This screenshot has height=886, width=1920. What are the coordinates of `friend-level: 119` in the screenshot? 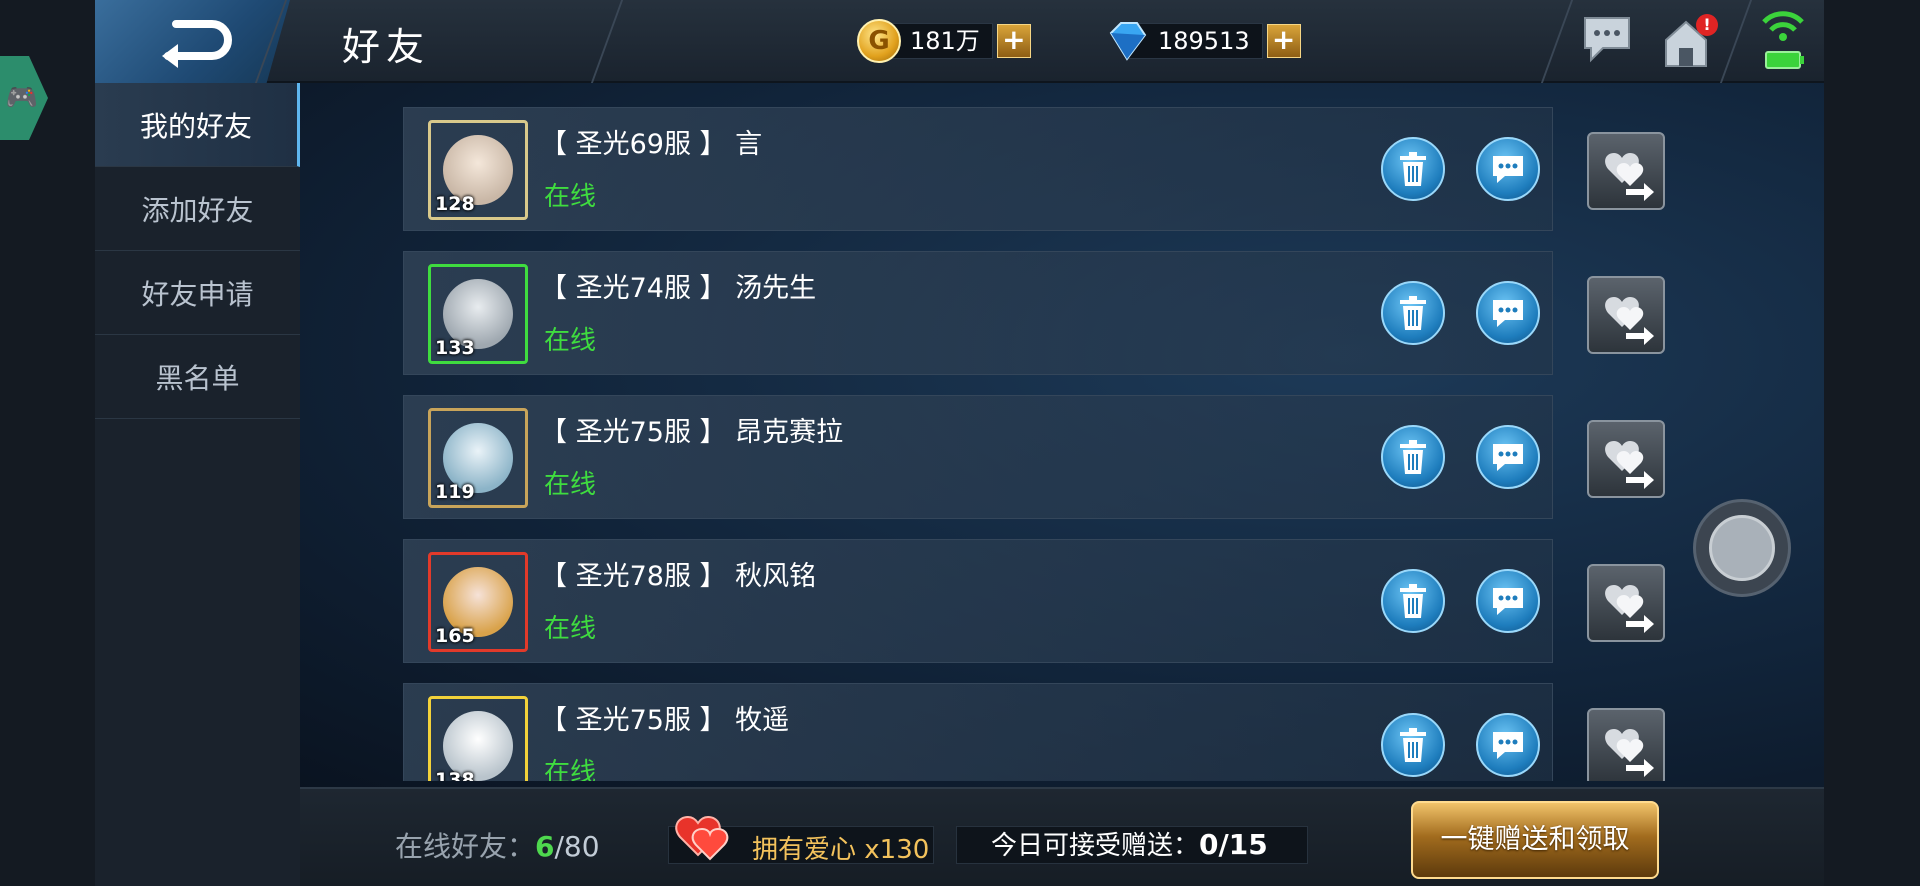 It's located at (455, 492).